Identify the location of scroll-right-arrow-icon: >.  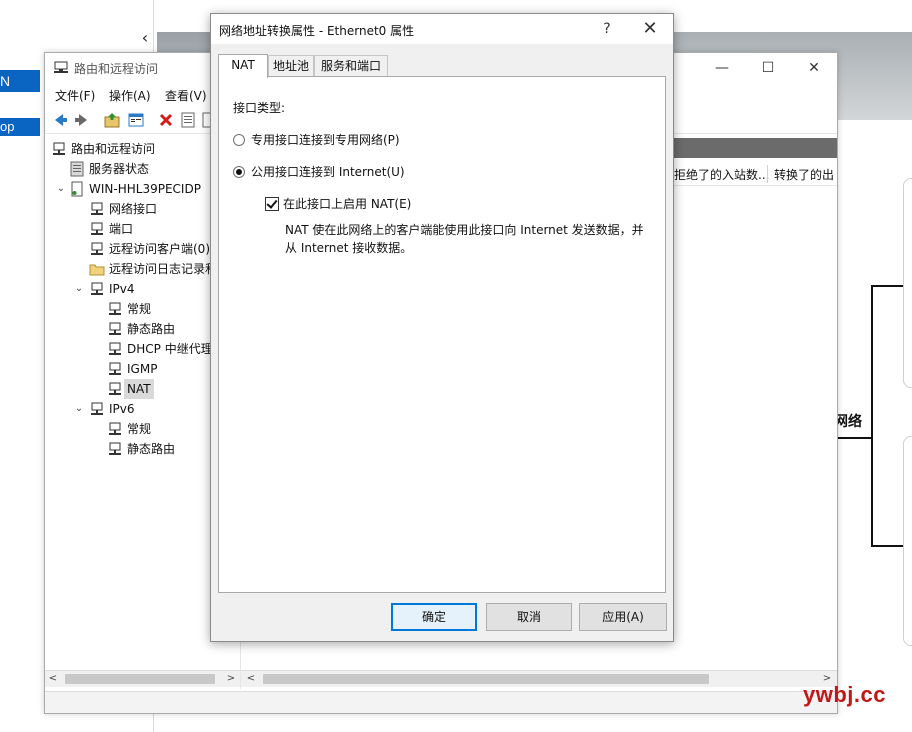
(231, 679).